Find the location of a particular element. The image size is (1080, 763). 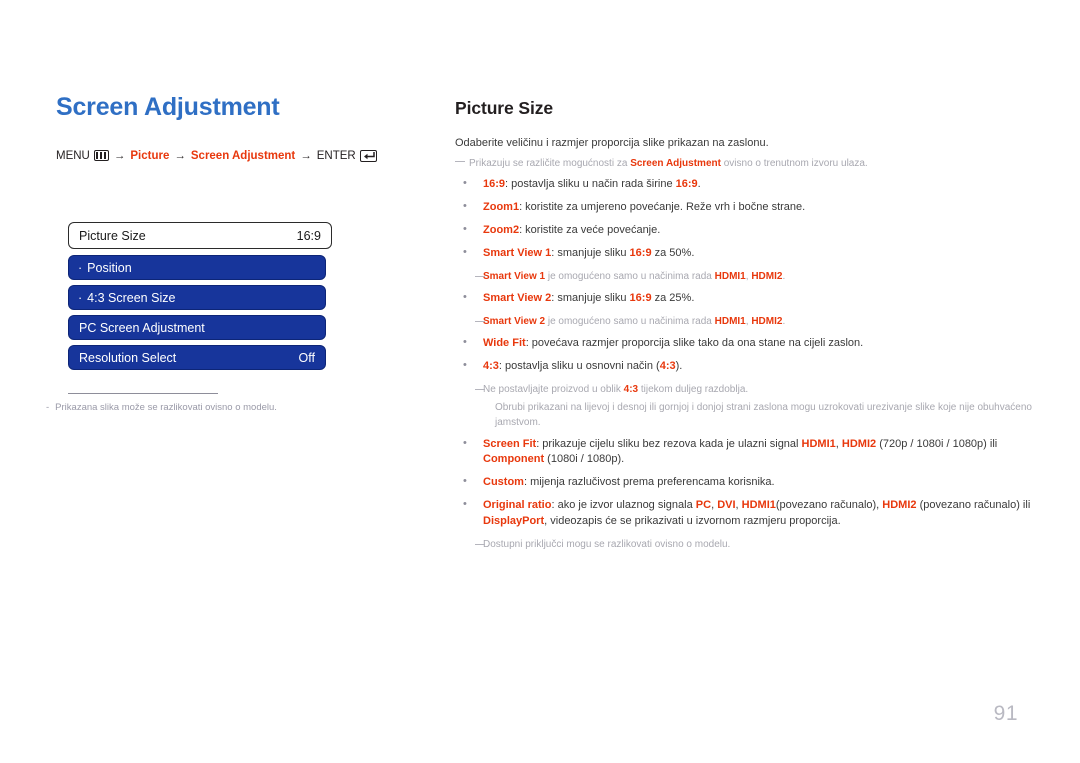

breadcrumb-arrow-1: → is located at coordinates (119, 155).